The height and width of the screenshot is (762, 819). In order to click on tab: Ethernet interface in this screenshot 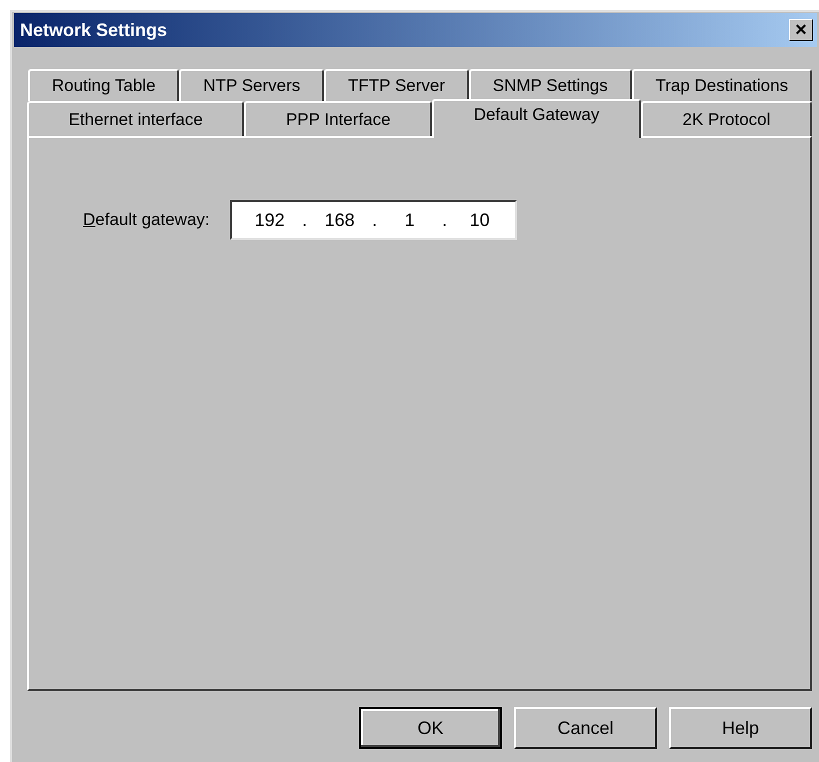, I will do `click(135, 118)`.